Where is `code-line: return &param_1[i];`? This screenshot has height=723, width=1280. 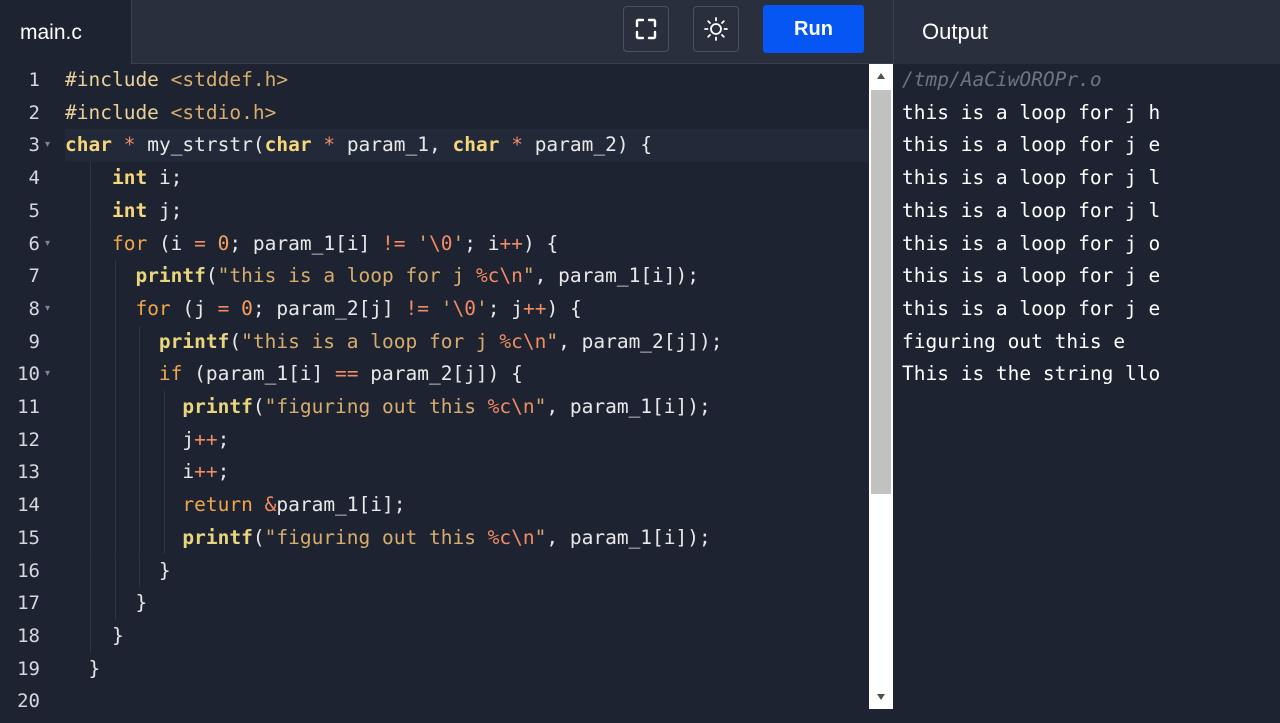
code-line: return &param_1[i]; is located at coordinates (467, 505).